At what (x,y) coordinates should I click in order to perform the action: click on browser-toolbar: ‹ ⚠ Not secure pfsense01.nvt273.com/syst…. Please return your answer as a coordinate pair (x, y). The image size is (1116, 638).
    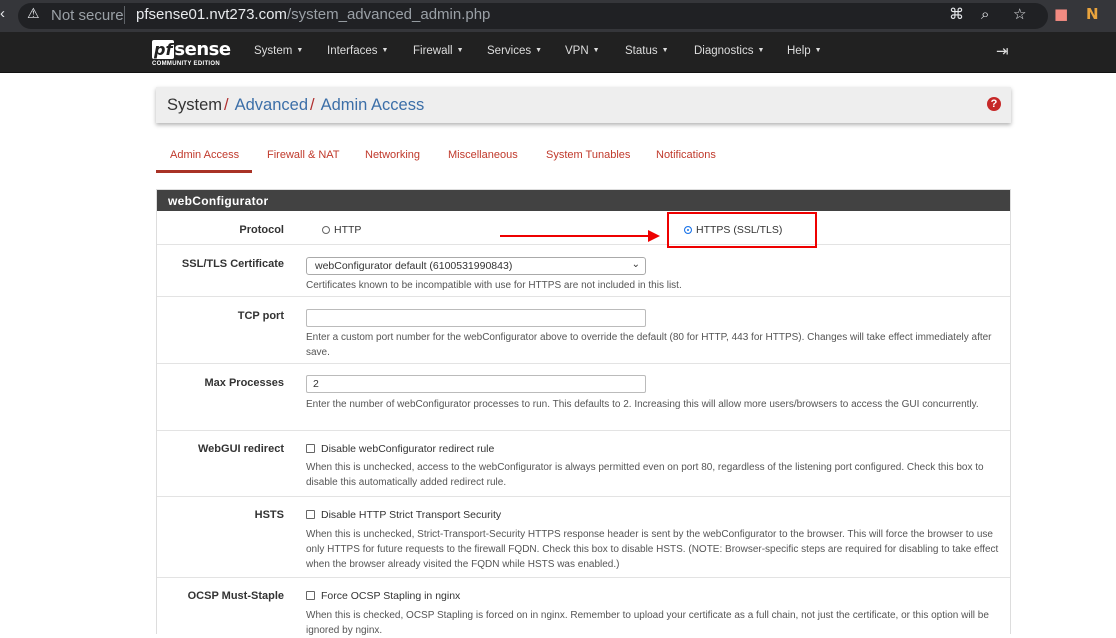
    Looking at the image, I should click on (558, 16).